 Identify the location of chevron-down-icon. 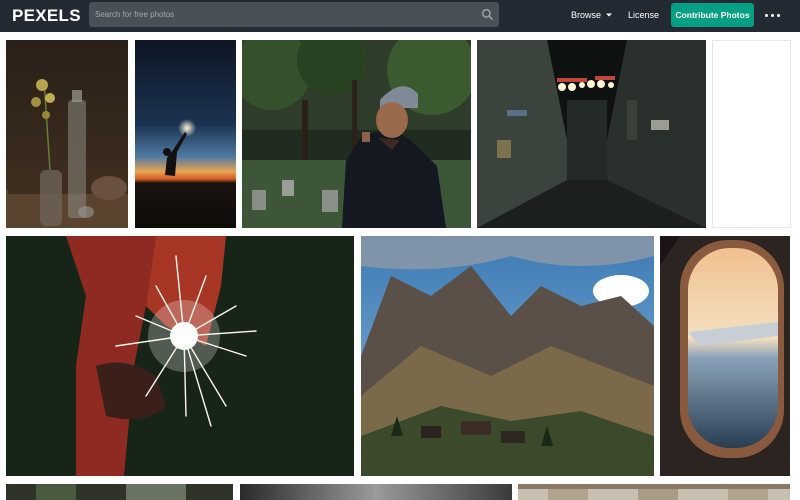
(609, 15).